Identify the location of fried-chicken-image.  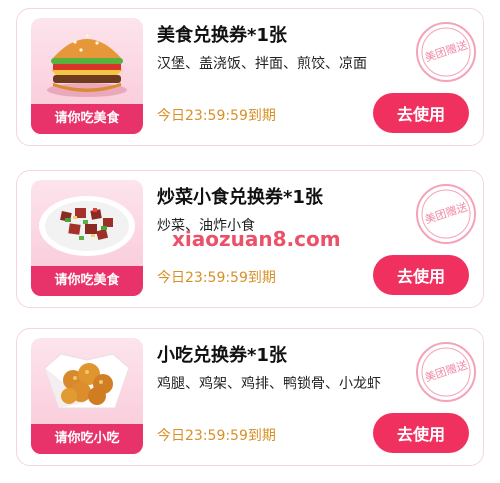
(87, 381).